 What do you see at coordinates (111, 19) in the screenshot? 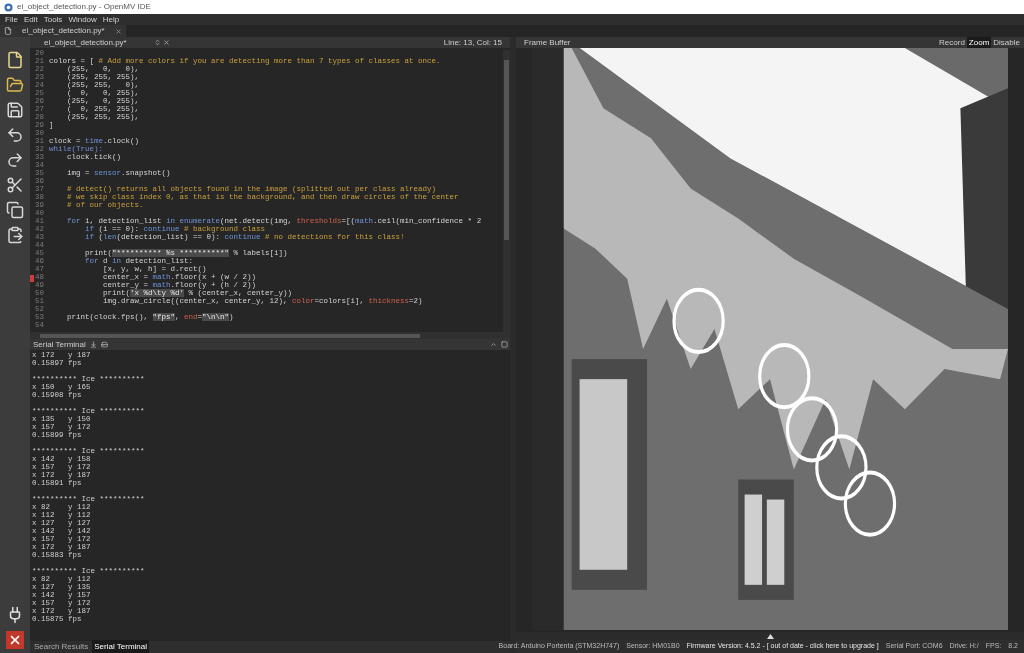
I see `menu-item: Help` at bounding box center [111, 19].